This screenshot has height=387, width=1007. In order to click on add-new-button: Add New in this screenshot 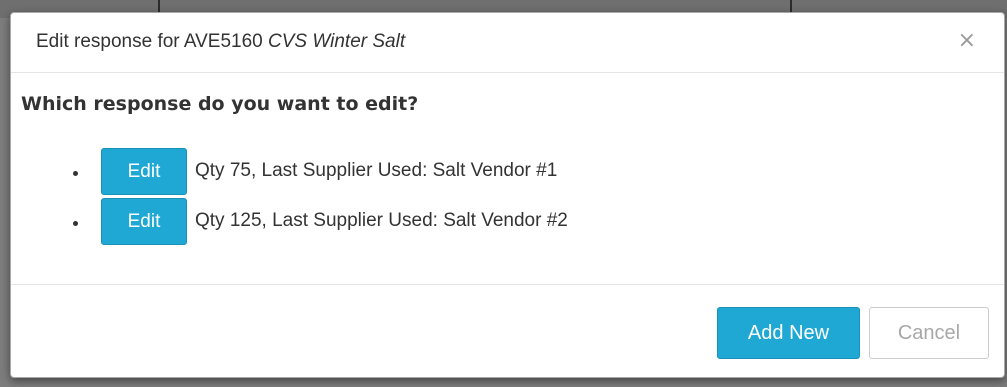, I will do `click(788, 333)`.